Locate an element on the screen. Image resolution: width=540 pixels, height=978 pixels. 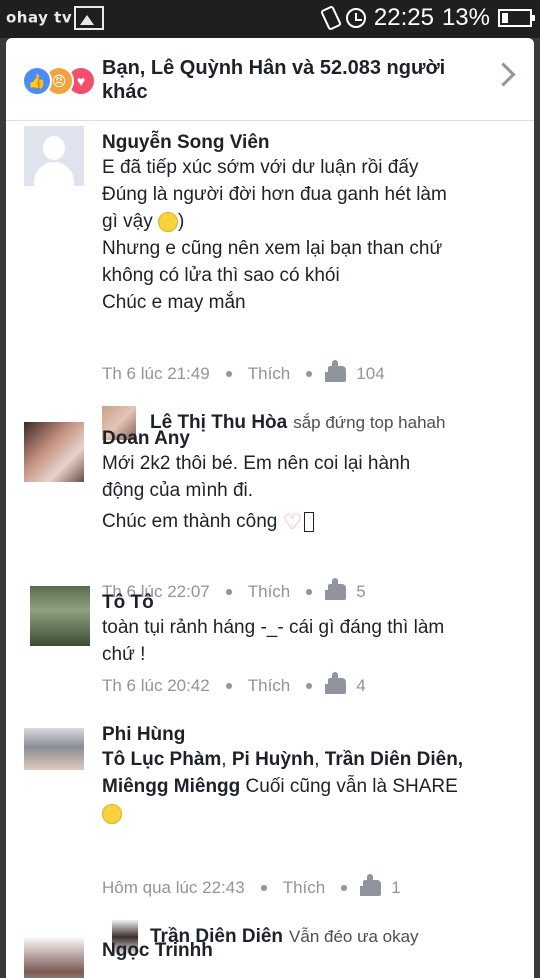
comment-meta: Th 6 lúc 20:42 Thích 4 is located at coordinates (234, 684).